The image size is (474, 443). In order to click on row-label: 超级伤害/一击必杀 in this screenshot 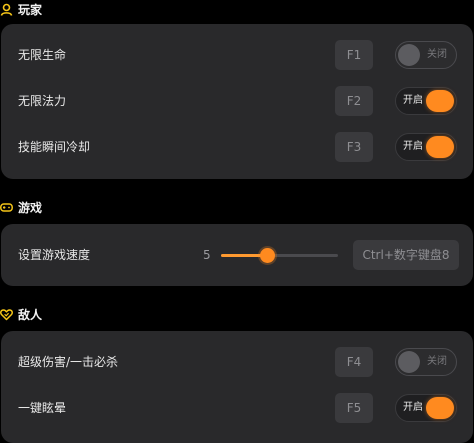, I will do `click(68, 362)`.